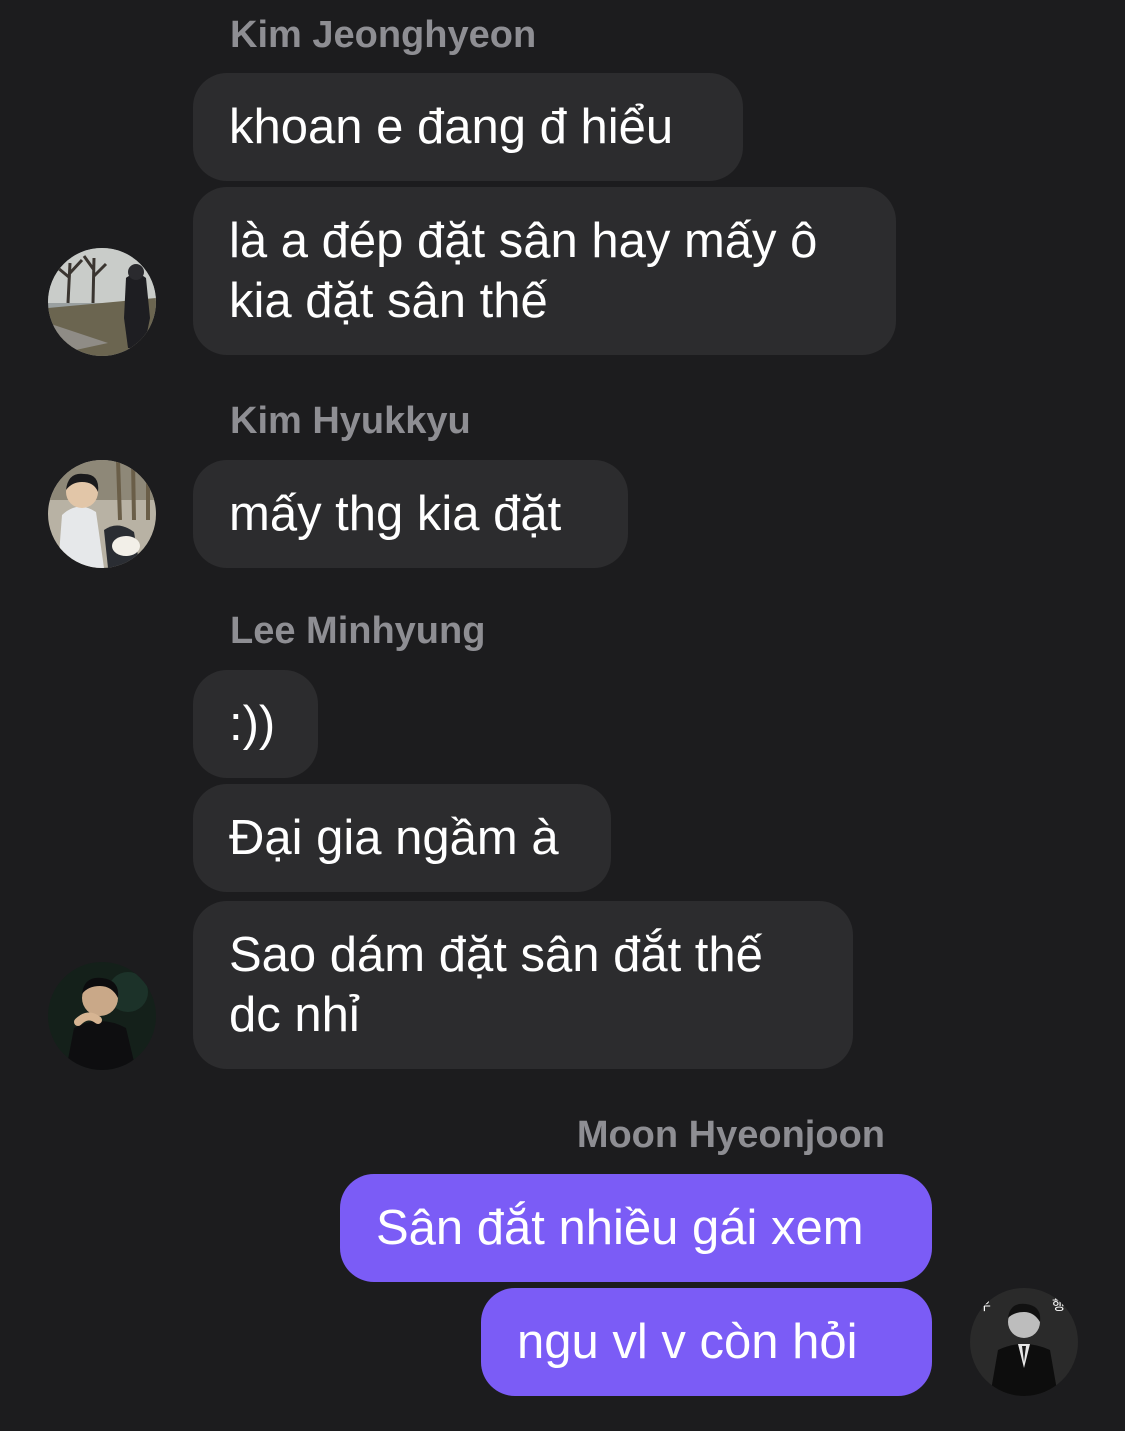  What do you see at coordinates (410, 514) in the screenshot?
I see `message-bubble: mấy thg kia đặt` at bounding box center [410, 514].